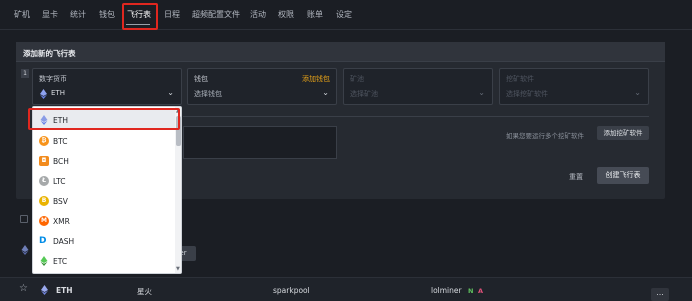 Image resolution: width=692 pixels, height=301 pixels. What do you see at coordinates (49, 53) in the screenshot?
I see `panel-title: 添加新的飞行表` at bounding box center [49, 53].